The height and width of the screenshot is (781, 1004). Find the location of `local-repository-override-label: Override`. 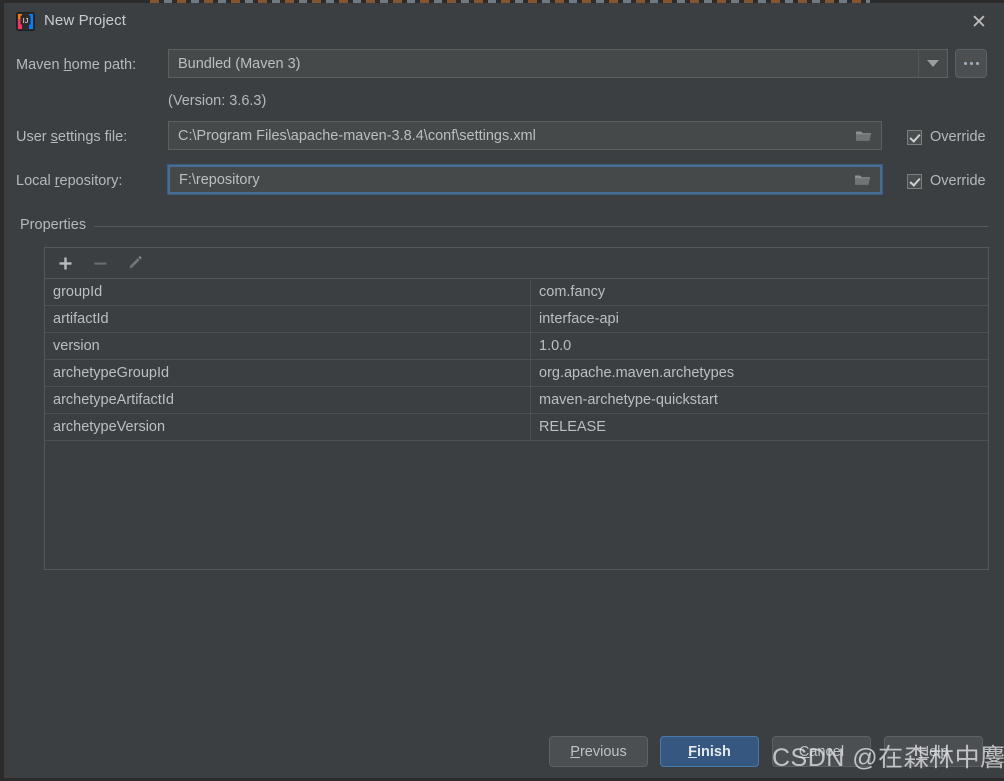

local-repository-override-label: Override is located at coordinates (958, 181).